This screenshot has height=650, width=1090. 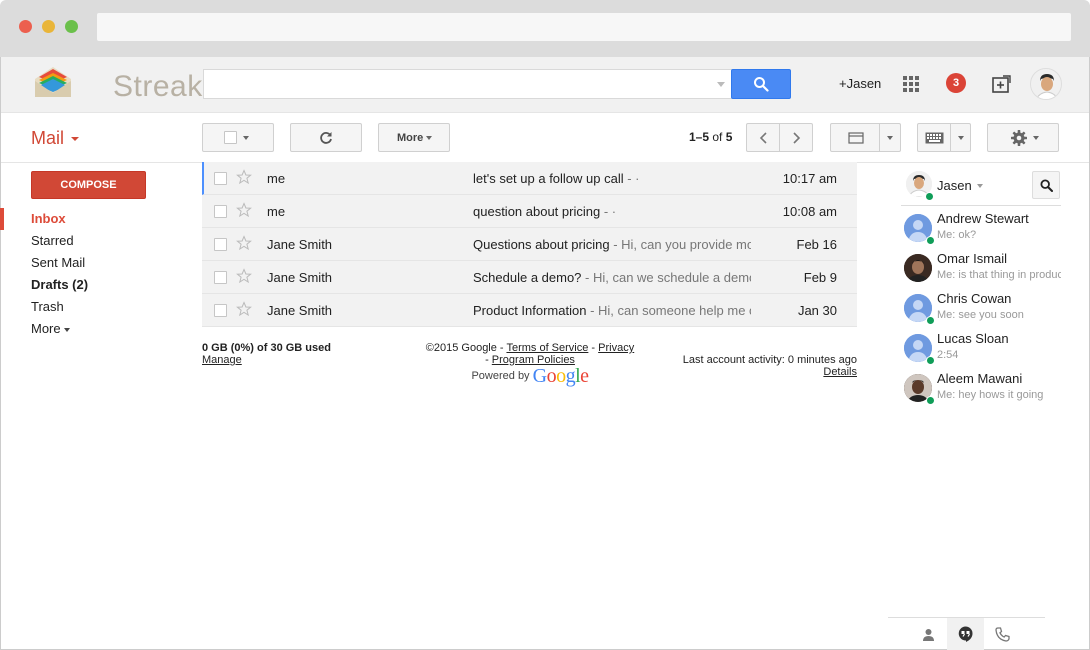 What do you see at coordinates (890, 137) in the screenshot?
I see `split-pane-dropdown` at bounding box center [890, 137].